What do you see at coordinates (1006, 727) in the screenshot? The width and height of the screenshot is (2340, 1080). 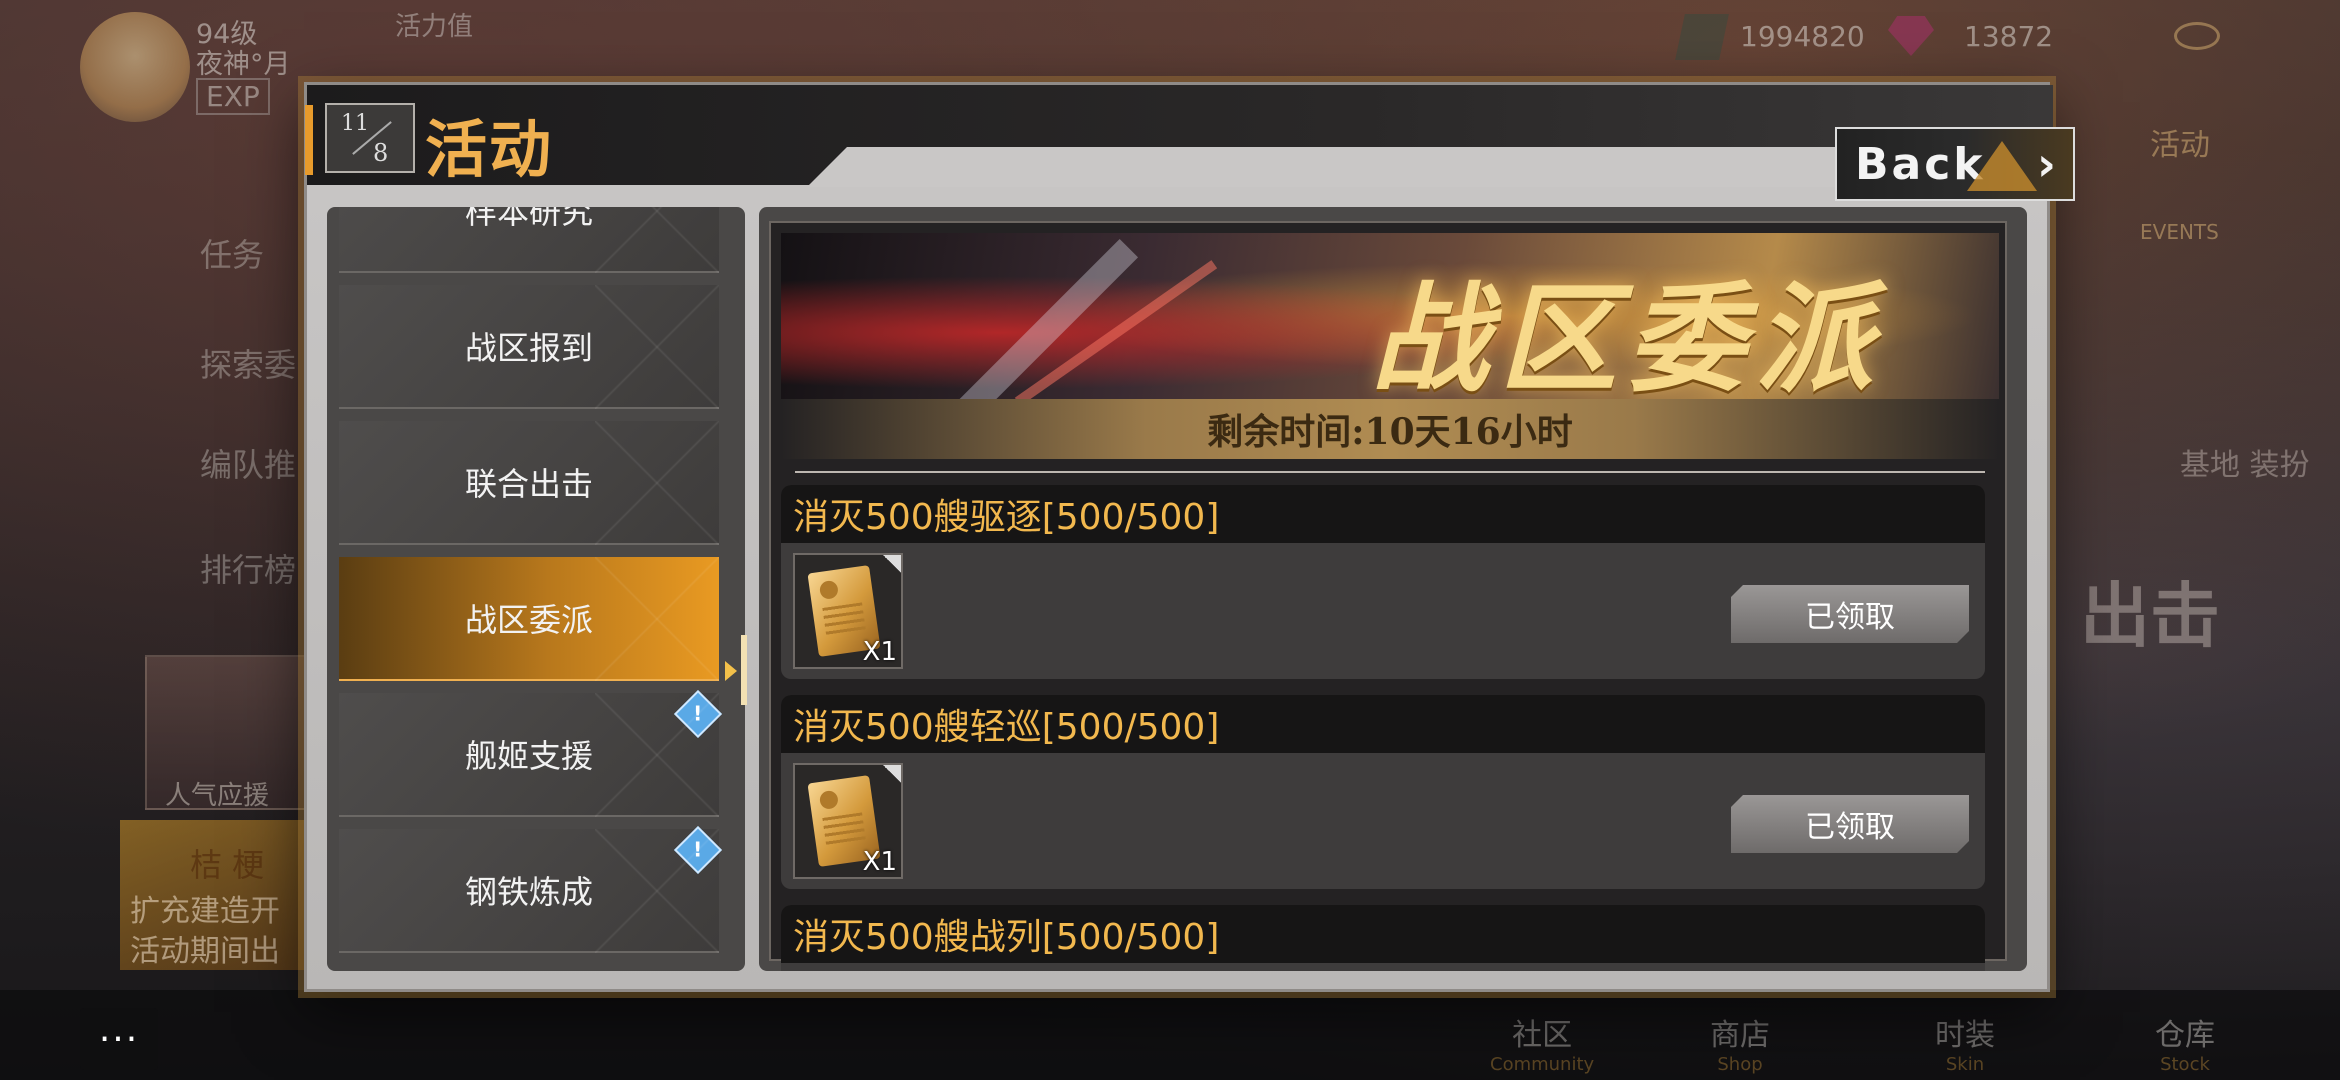 I see `task-title: 消灭500艘轻巡[500/500]` at bounding box center [1006, 727].